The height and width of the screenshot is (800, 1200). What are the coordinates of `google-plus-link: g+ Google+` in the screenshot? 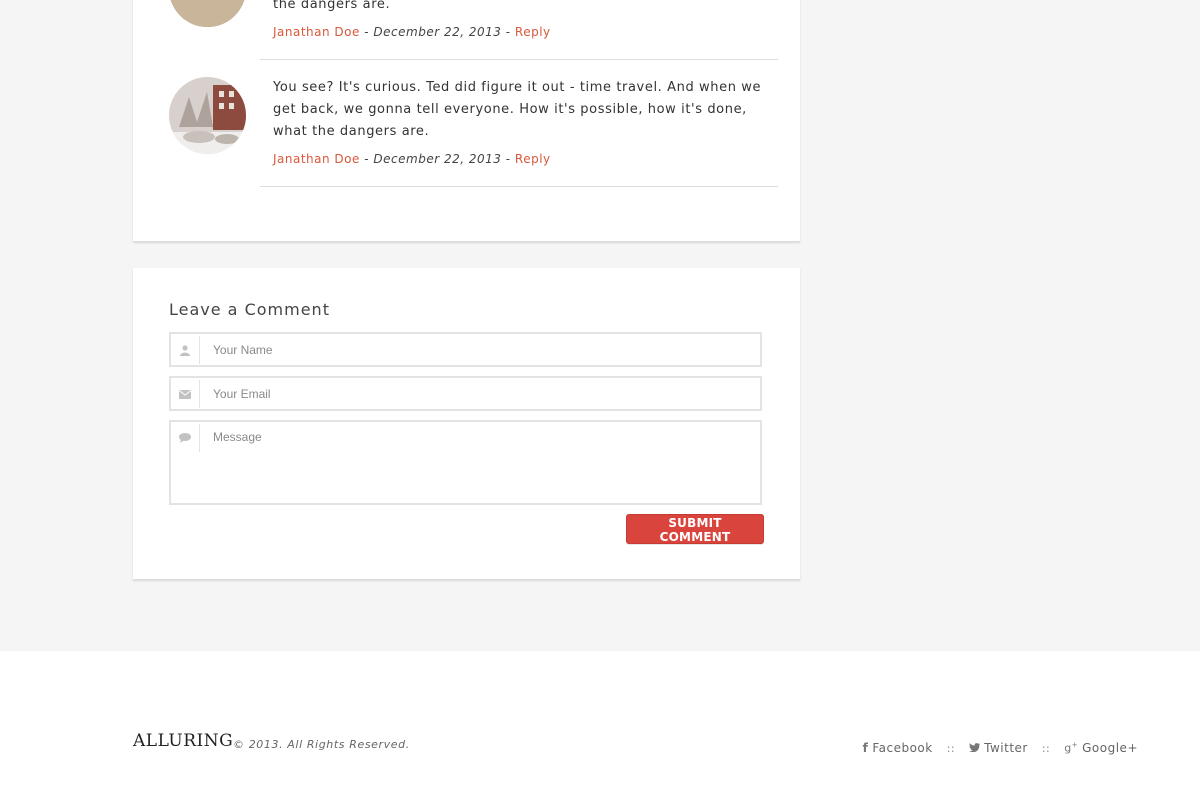 It's located at (1101, 748).